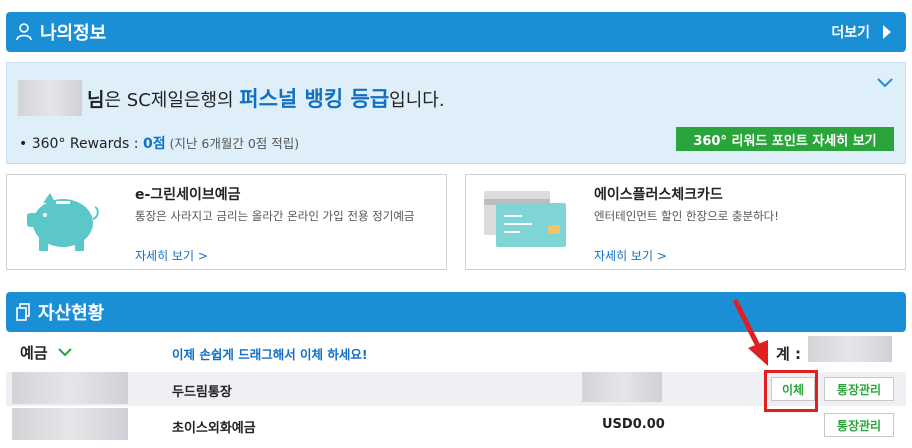 The height and width of the screenshot is (448, 912). I want to click on piggy-bank-icon, so click(65, 223).